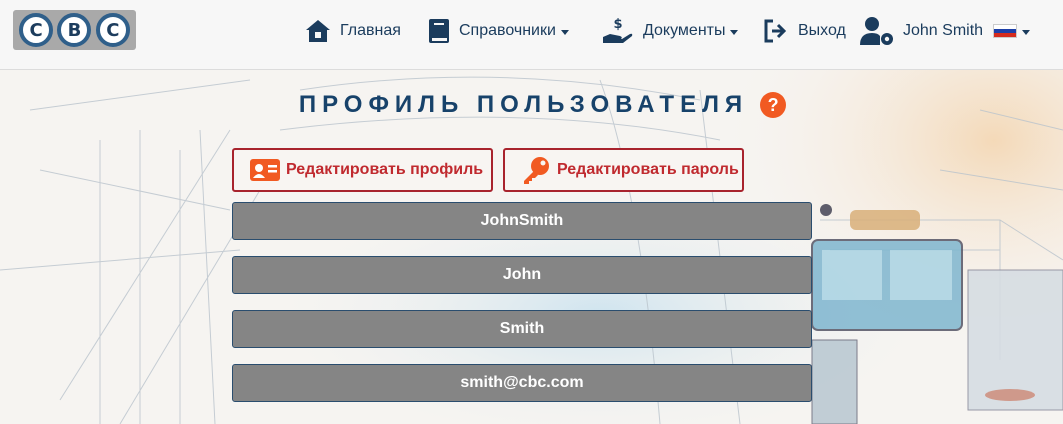 This screenshot has width=1063, height=424. What do you see at coordinates (439, 31) in the screenshot?
I see `book-icon` at bounding box center [439, 31].